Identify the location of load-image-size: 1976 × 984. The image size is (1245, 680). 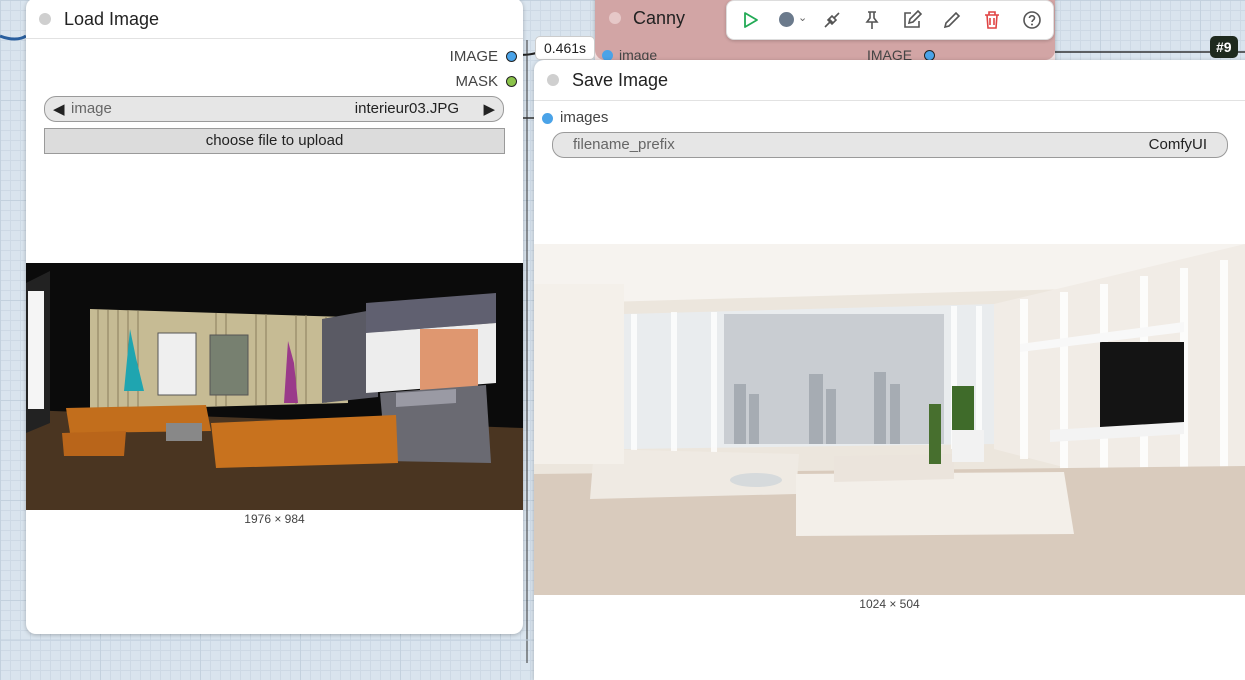
(274, 519).